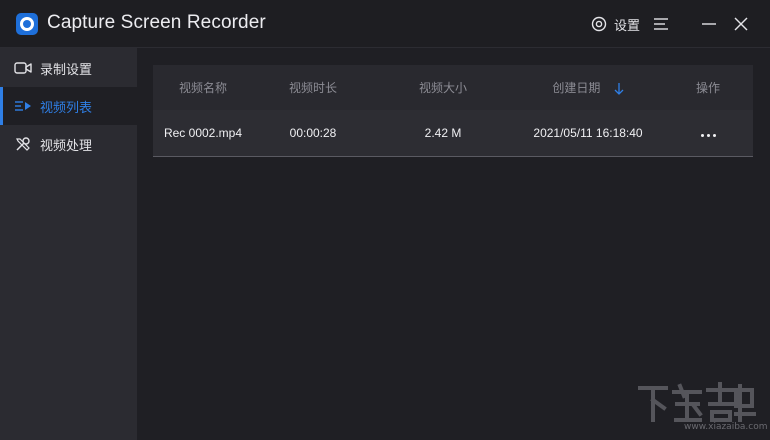 The image size is (770, 440). Describe the element at coordinates (23, 106) in the screenshot. I see `list-icon` at that location.